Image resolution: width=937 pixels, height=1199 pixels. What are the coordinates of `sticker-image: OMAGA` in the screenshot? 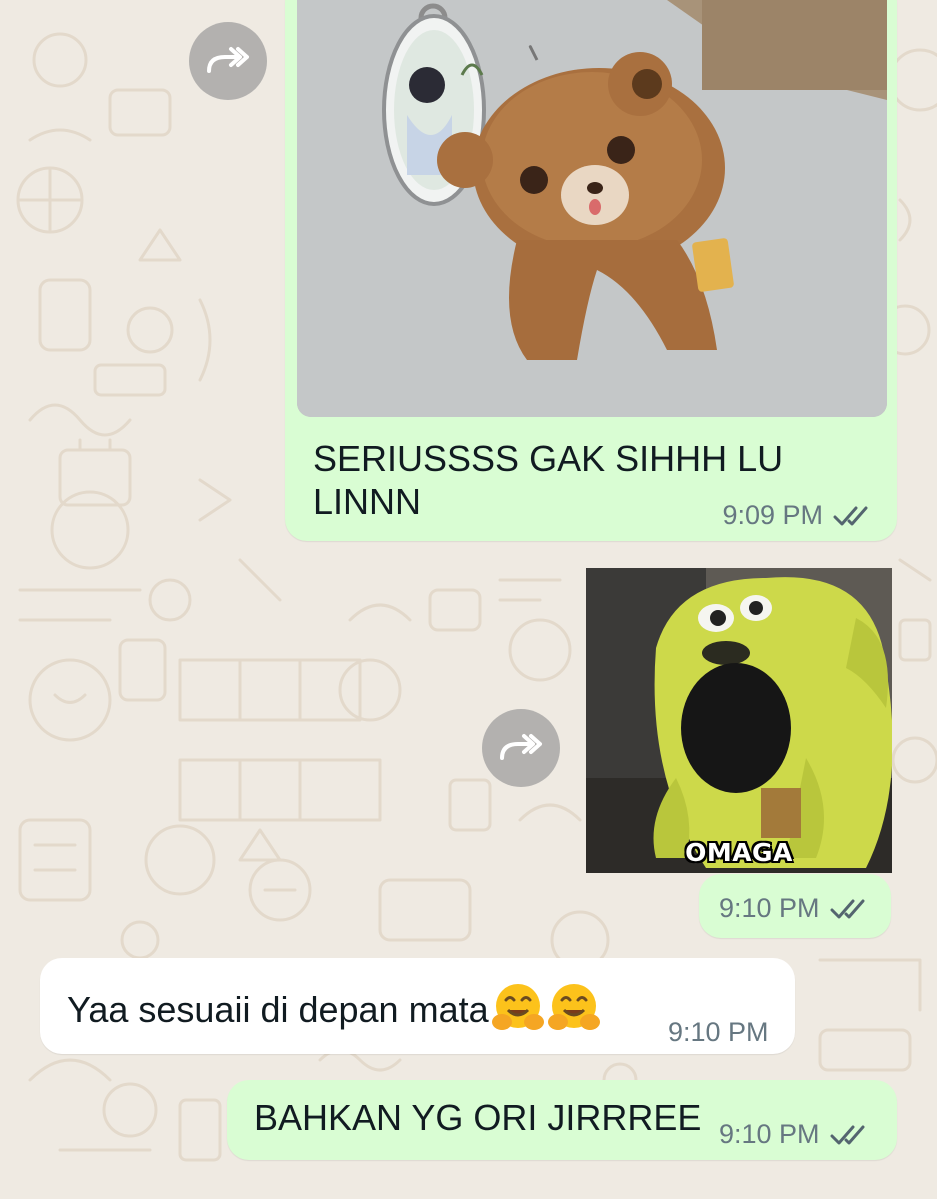 It's located at (739, 720).